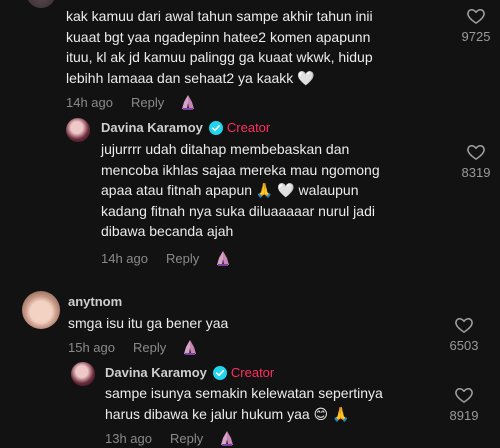  I want to click on commenter-avatar, so click(41, 310).